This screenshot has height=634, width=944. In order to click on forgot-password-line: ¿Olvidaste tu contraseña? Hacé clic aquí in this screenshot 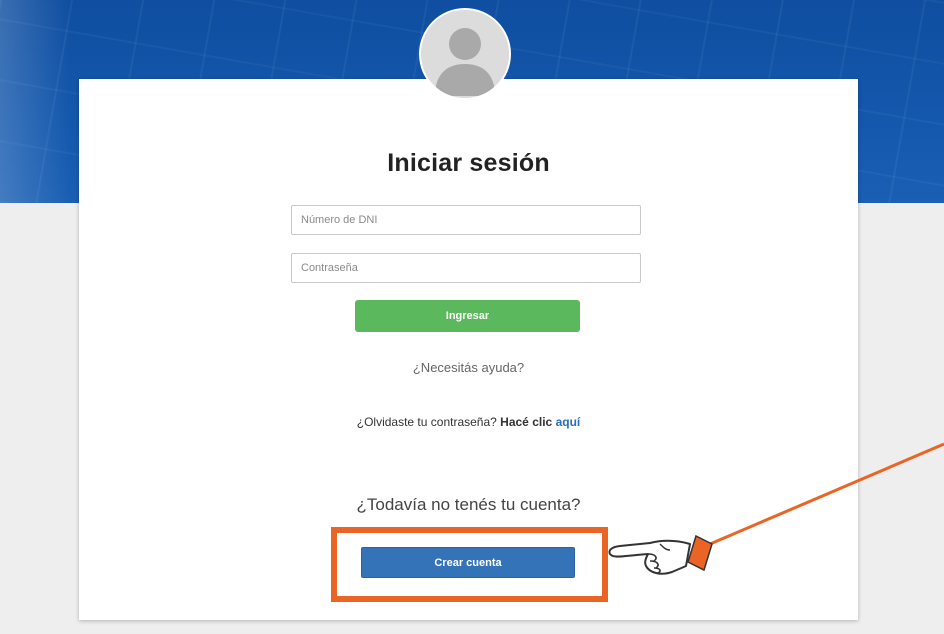, I will do `click(468, 422)`.